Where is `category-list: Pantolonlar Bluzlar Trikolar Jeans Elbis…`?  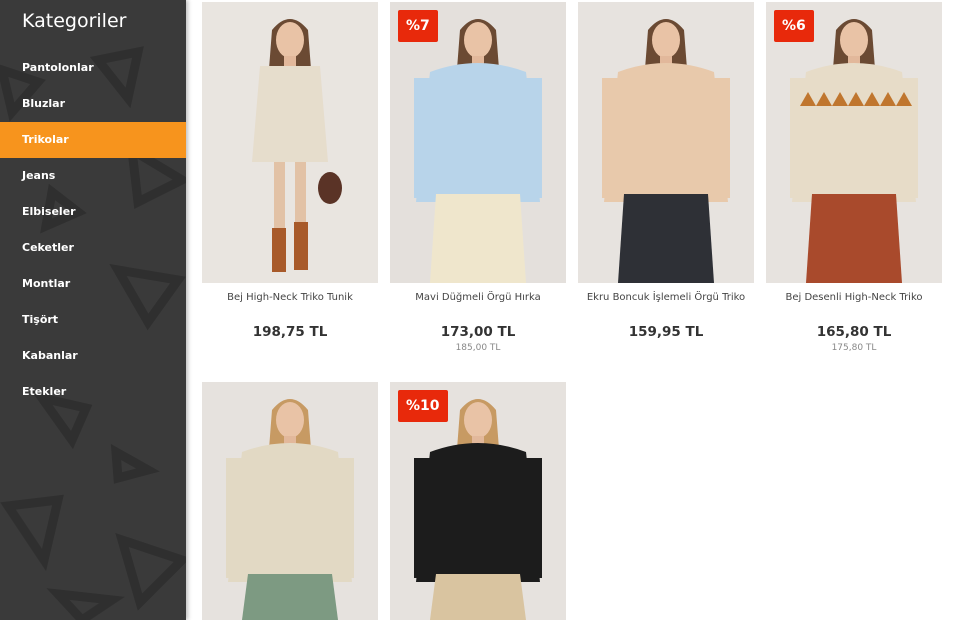
category-list: Pantolonlar Bluzlar Trikolar Jeans Elbis… is located at coordinates (93, 230).